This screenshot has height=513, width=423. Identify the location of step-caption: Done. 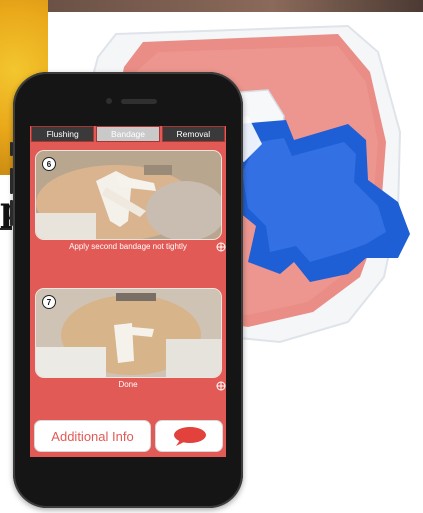
(128, 384).